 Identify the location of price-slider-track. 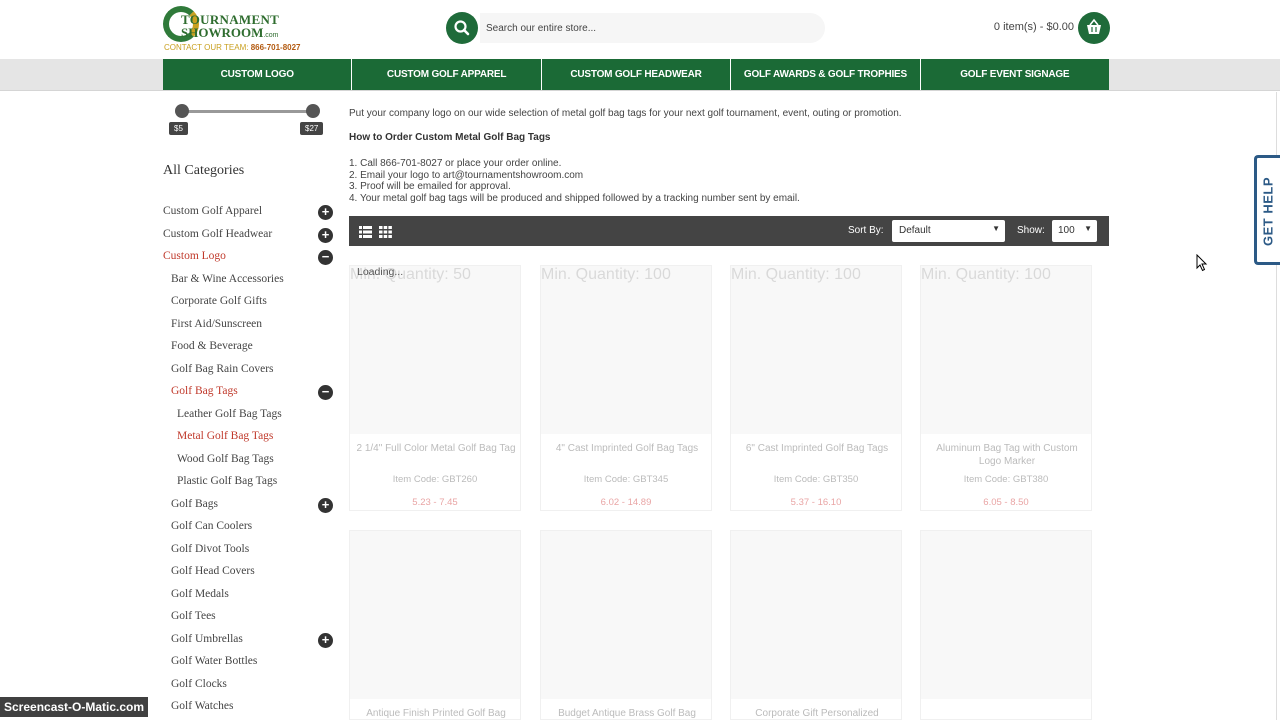
(247, 111).